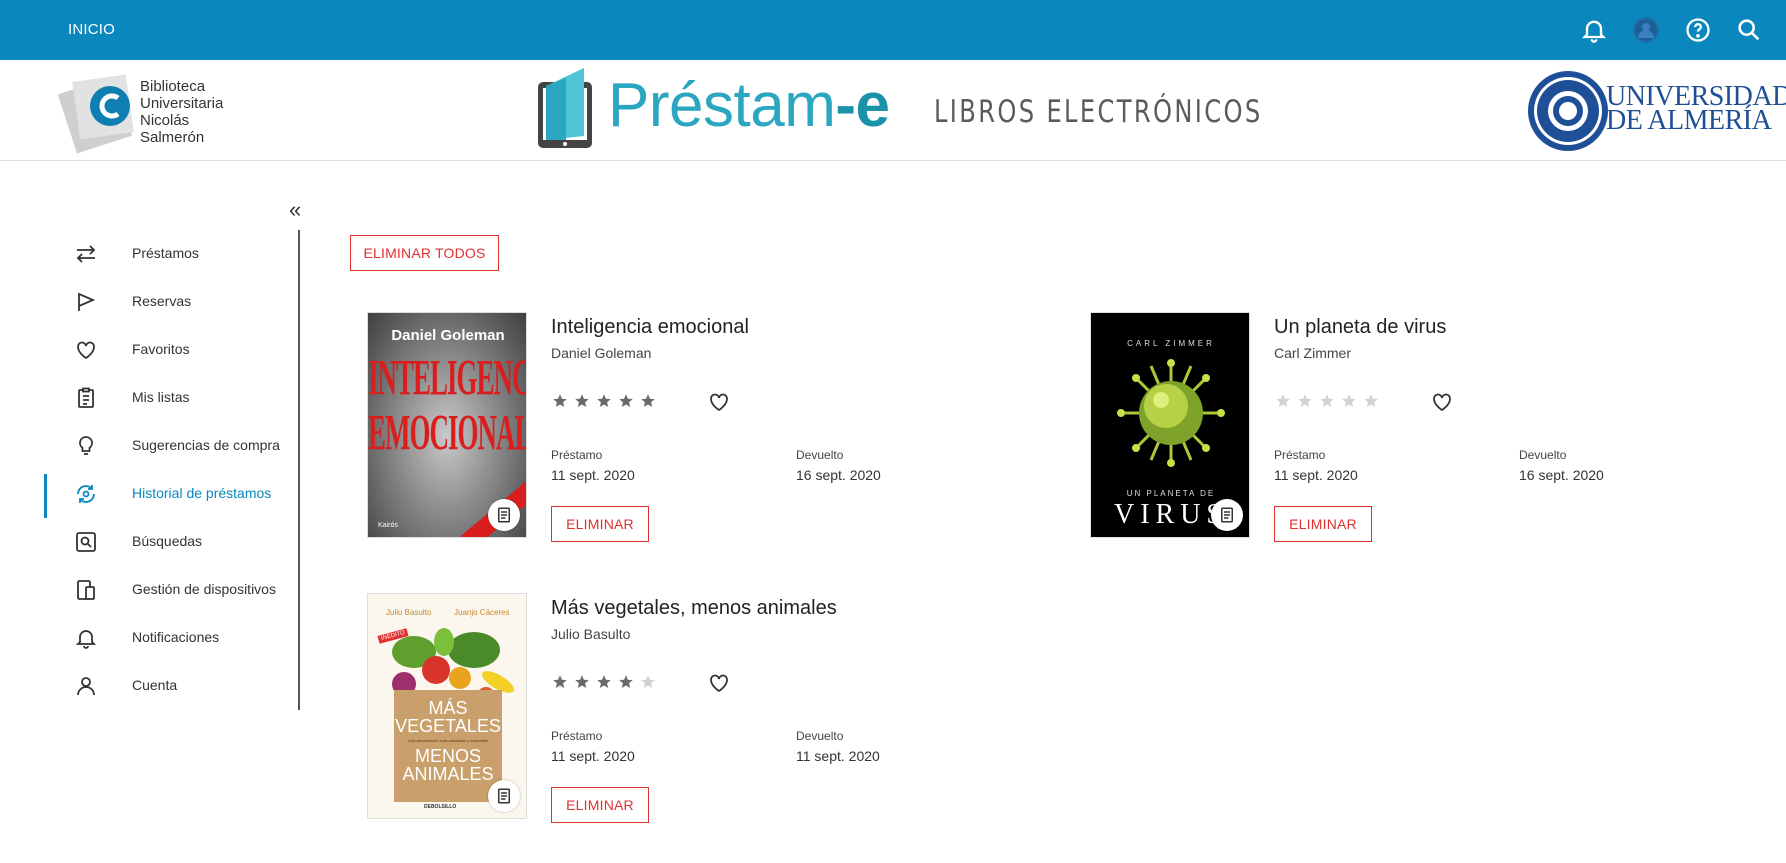 Image resolution: width=1786 pixels, height=863 pixels. I want to click on book-author: Carl Zimmer, so click(1312, 353).